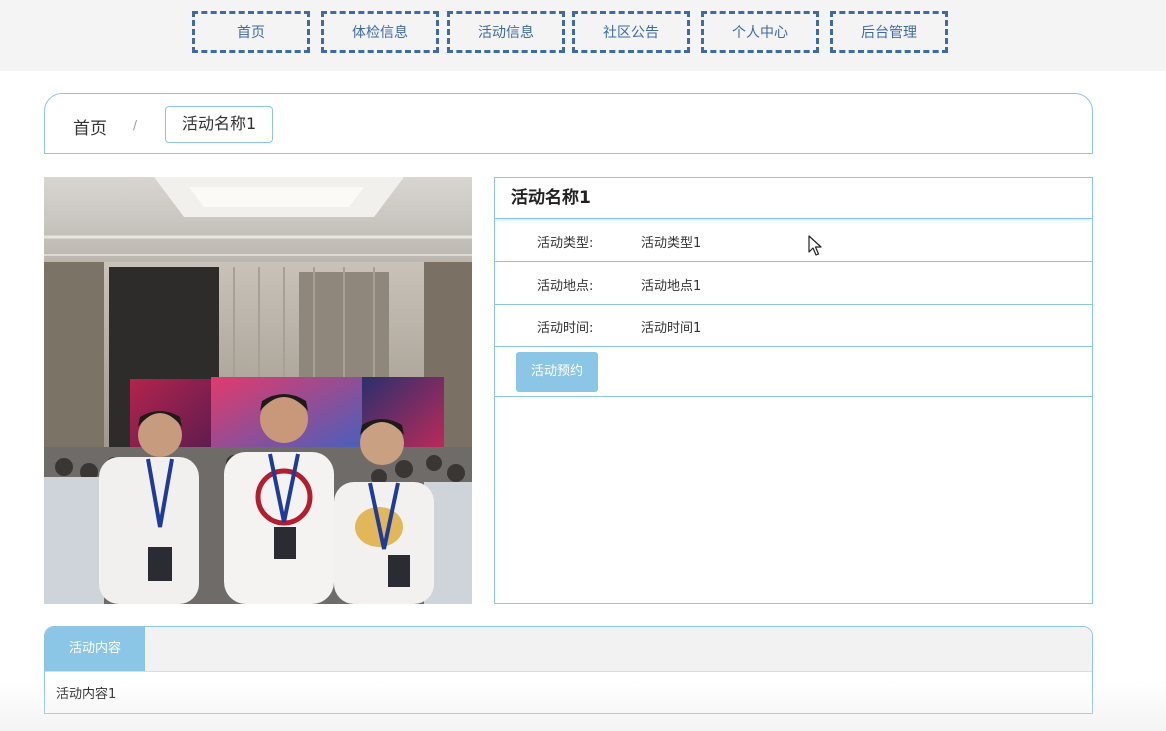  I want to click on nav-admin: 后台管理, so click(889, 32).